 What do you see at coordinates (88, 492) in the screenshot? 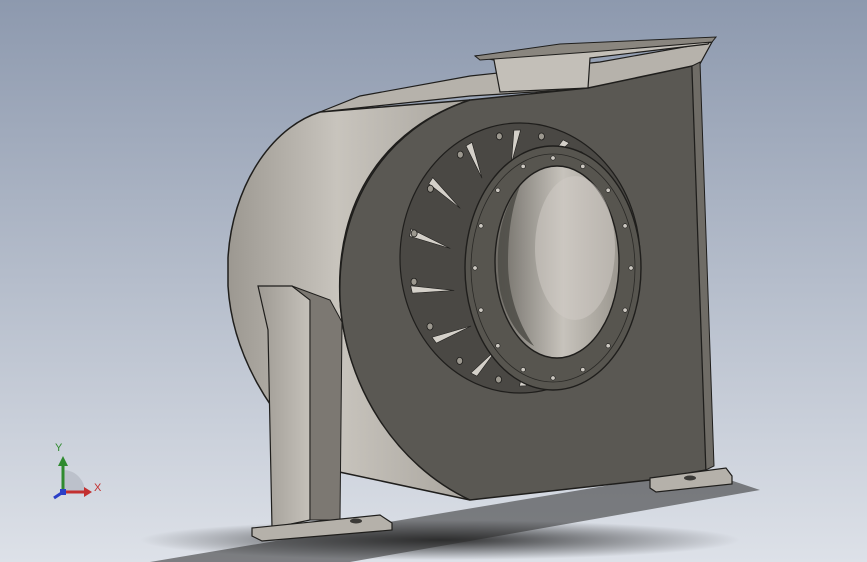
I see `x-axis-arrow` at bounding box center [88, 492].